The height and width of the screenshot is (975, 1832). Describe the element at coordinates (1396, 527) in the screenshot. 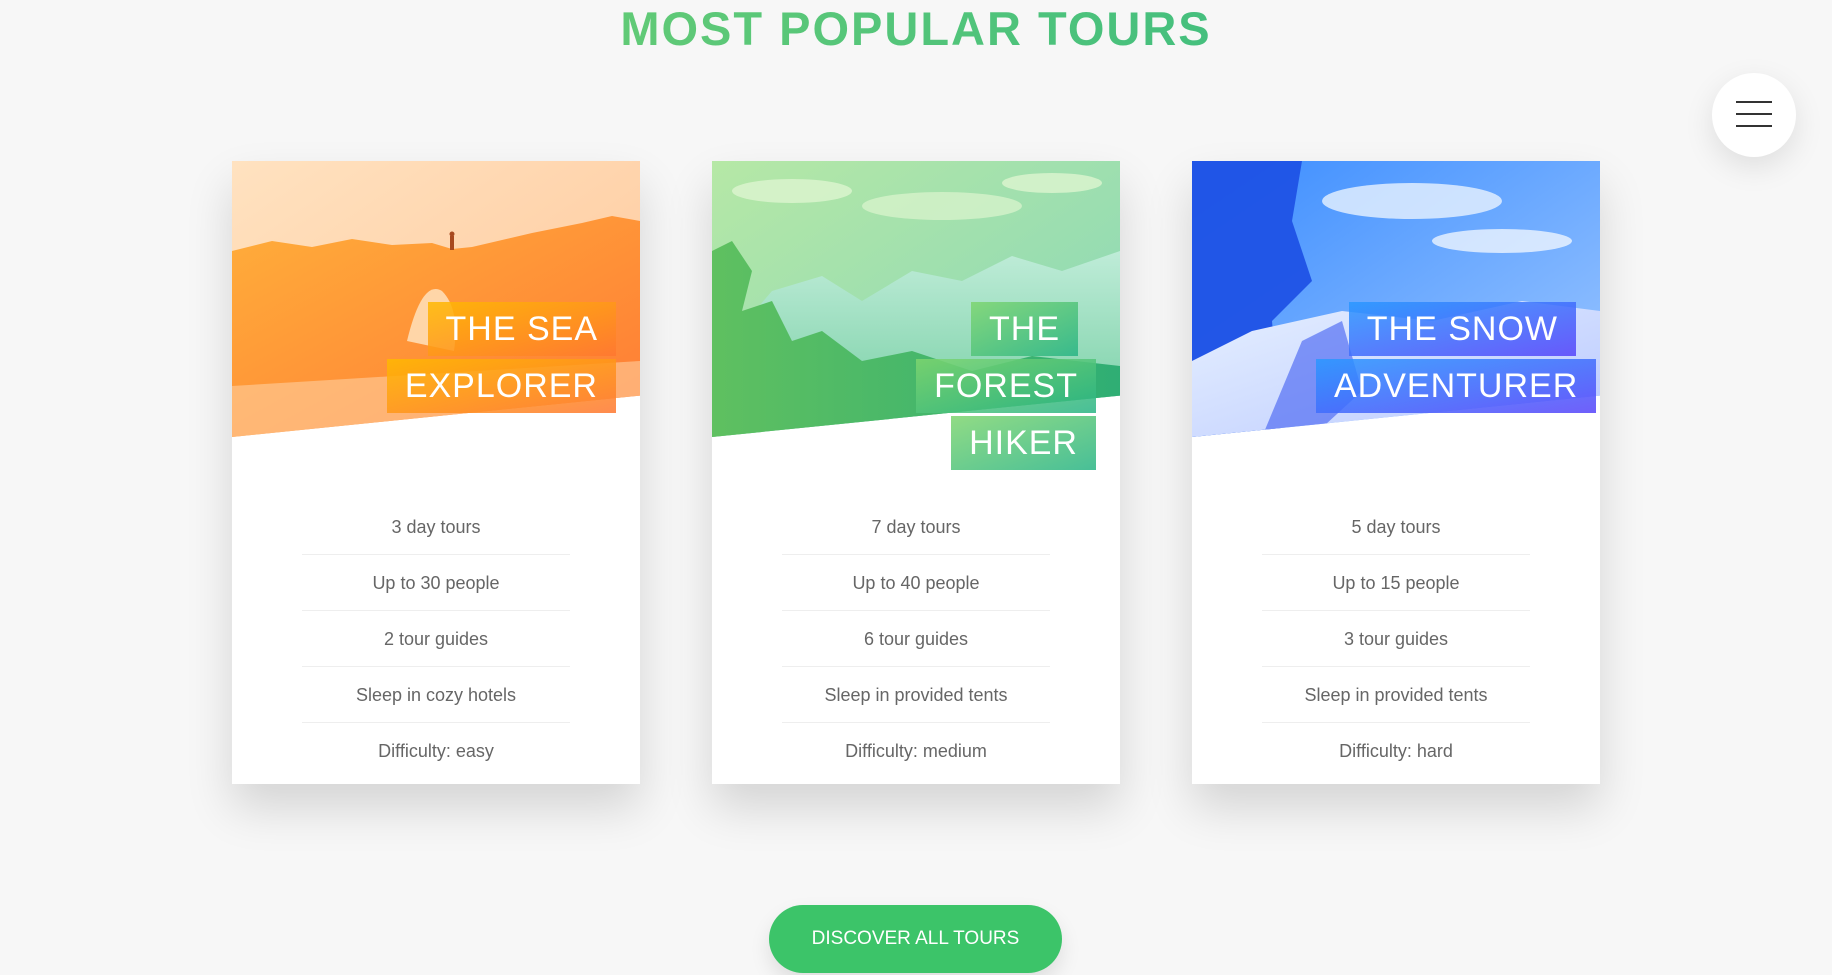

I see `detail-duration: 5 day tours` at that location.